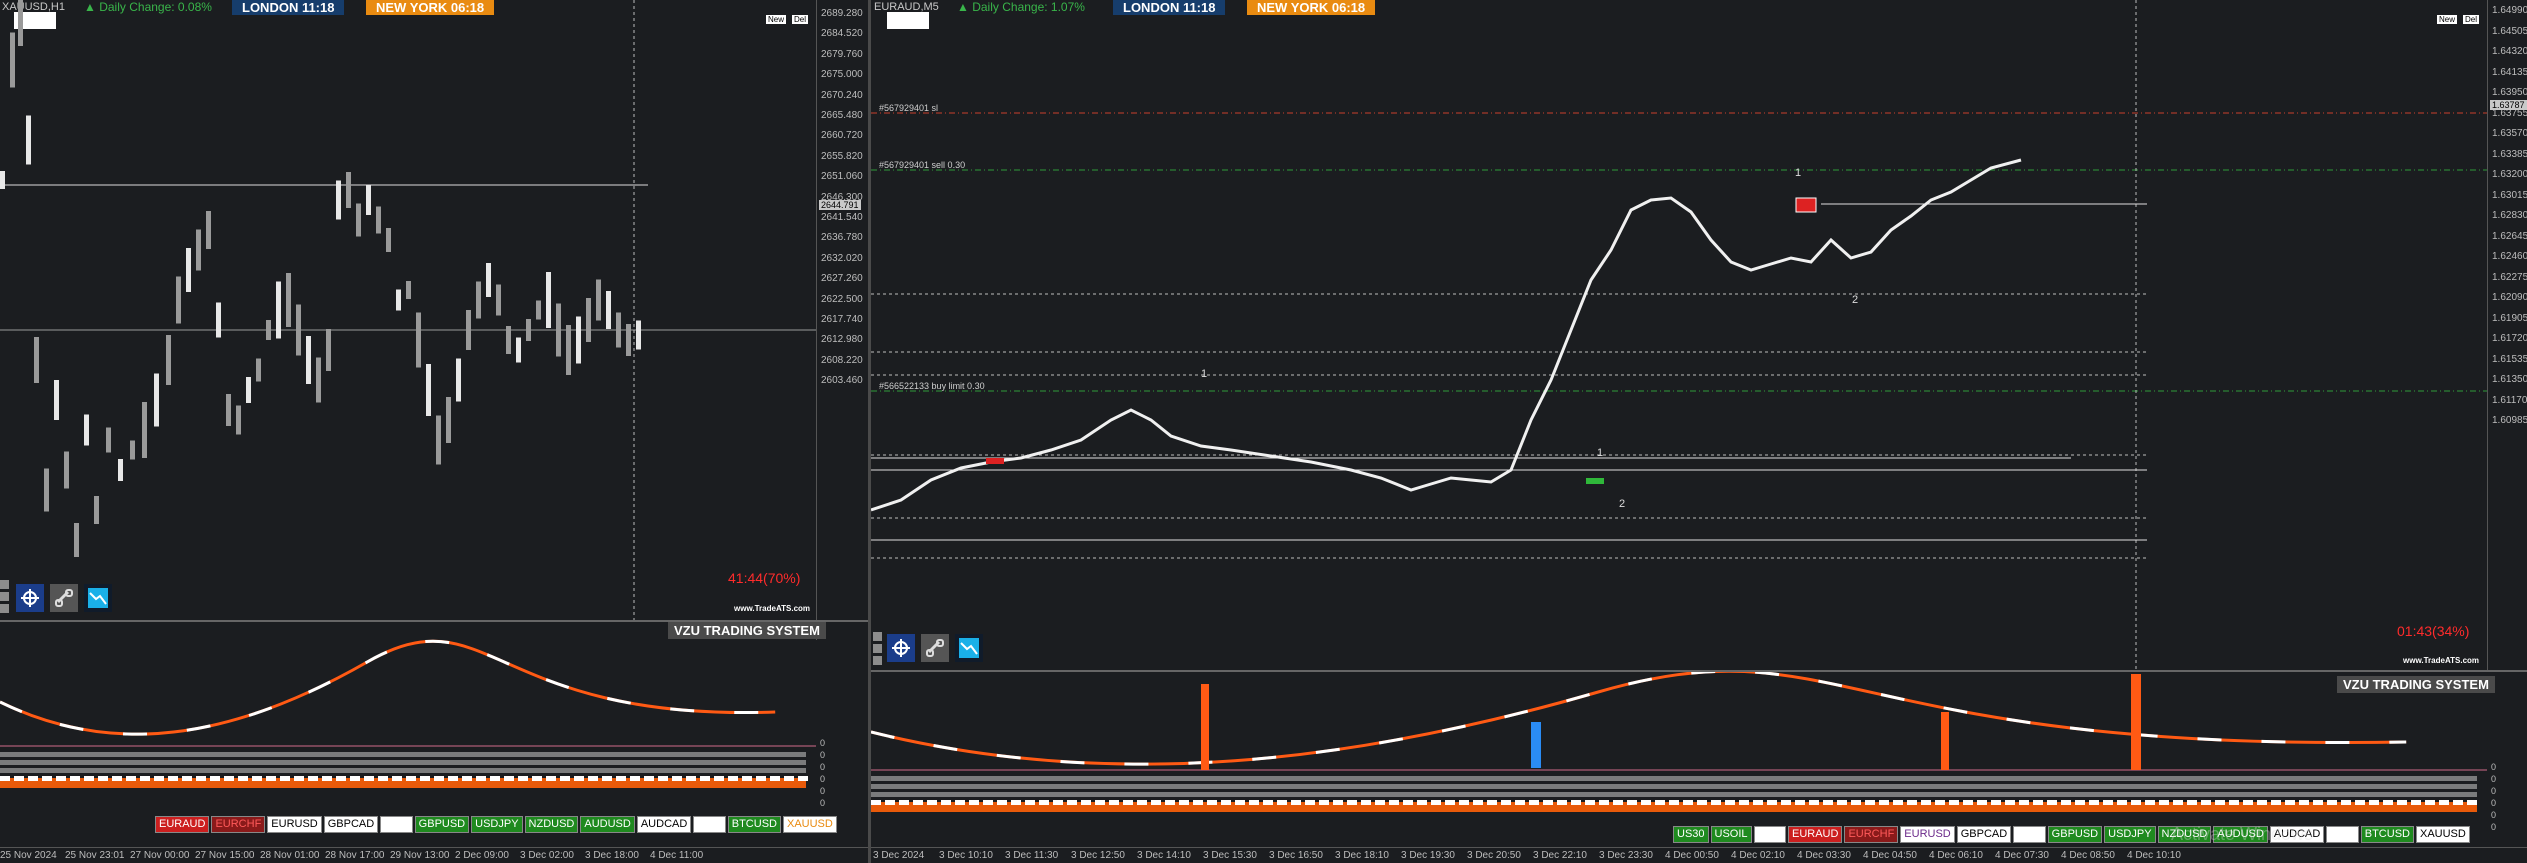  Describe the element at coordinates (2509, 256) in the screenshot. I see `price-tick: 1.62460` at that location.